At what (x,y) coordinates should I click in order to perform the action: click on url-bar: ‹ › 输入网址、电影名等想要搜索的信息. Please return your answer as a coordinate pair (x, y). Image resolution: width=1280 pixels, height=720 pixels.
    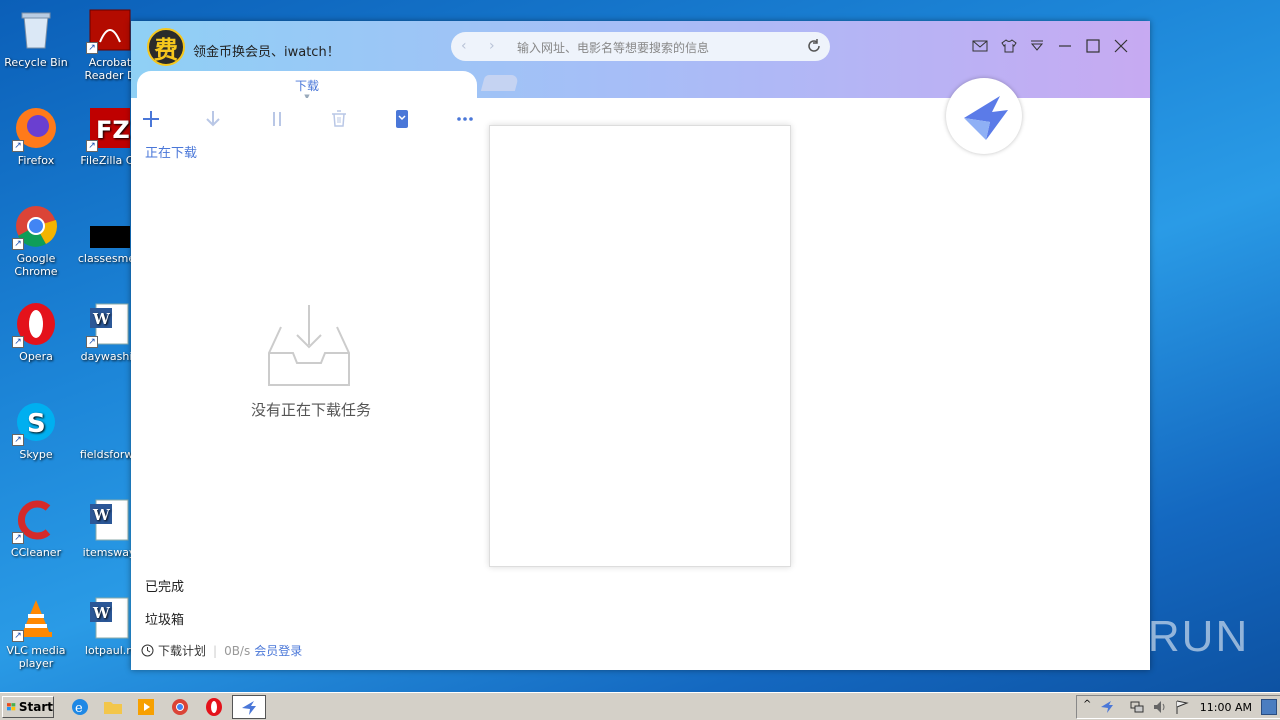
    Looking at the image, I should click on (640, 46).